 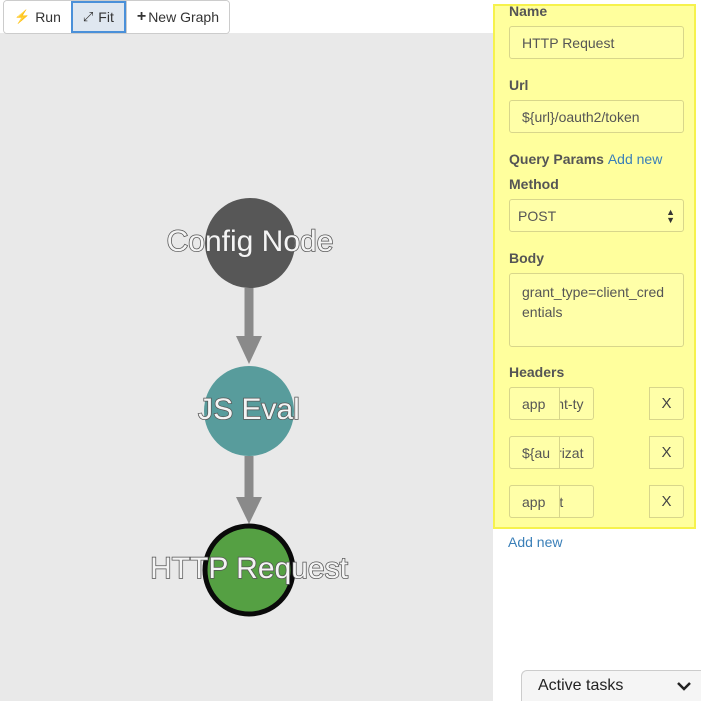 I want to click on url-label: Url, so click(x=519, y=85).